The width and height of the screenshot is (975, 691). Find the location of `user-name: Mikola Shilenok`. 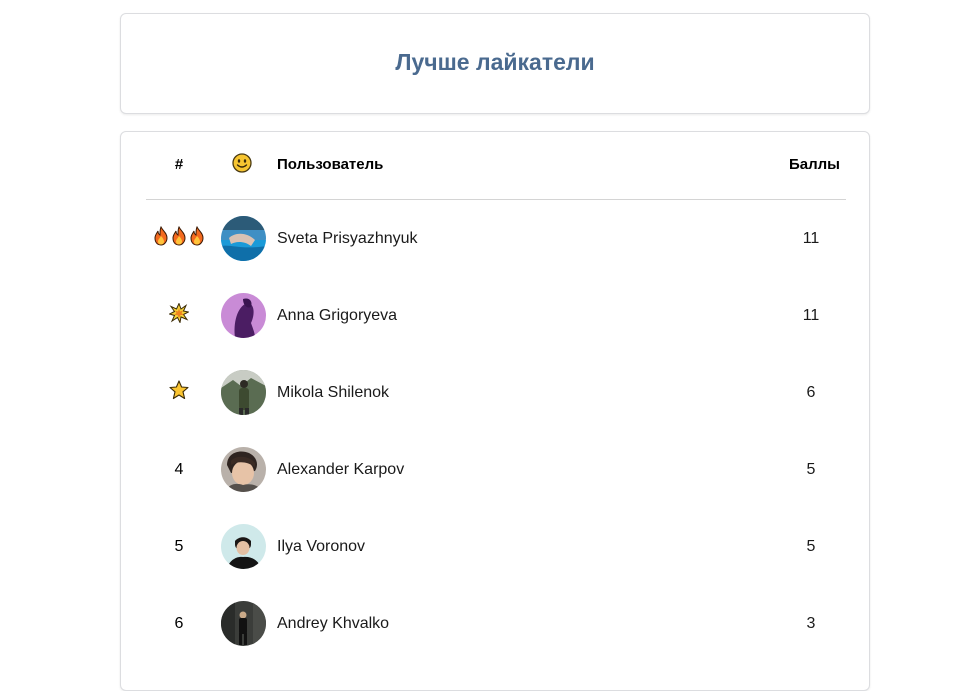

user-name: Mikola Shilenok is located at coordinates (333, 392).